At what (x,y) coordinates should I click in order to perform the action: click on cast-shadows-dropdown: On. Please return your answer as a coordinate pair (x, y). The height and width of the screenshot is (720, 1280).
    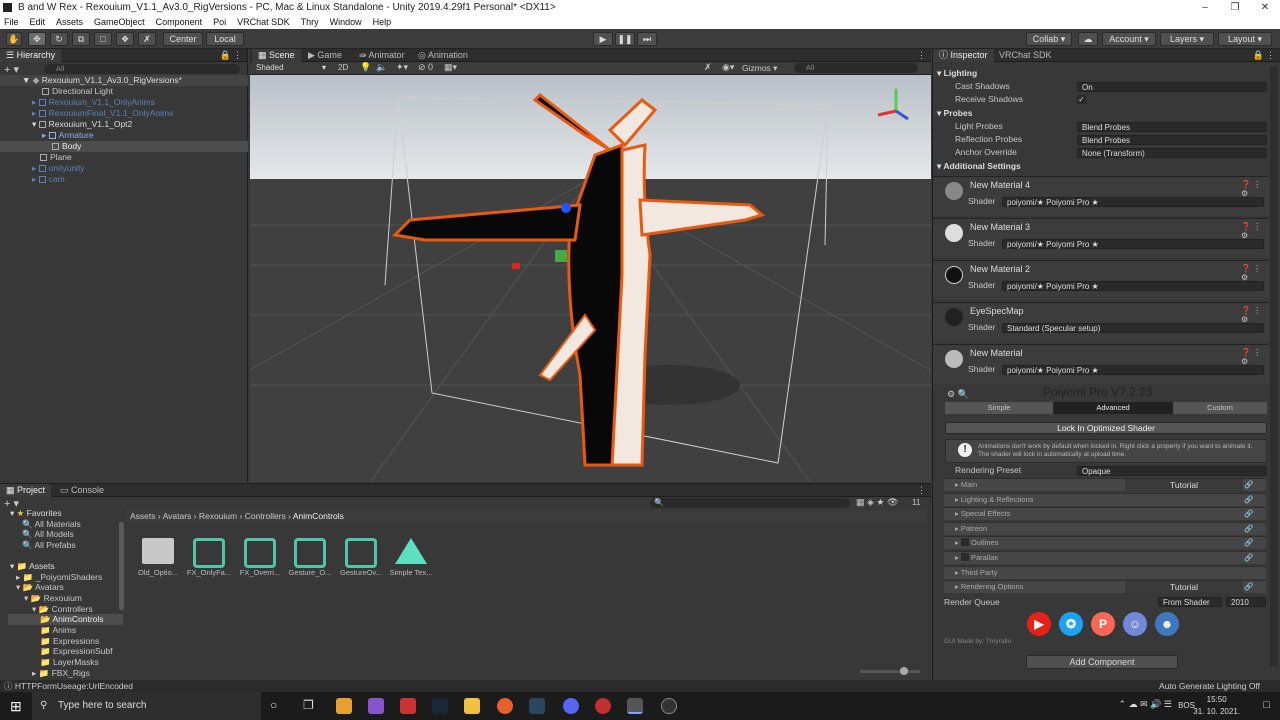
    Looking at the image, I should click on (1172, 87).